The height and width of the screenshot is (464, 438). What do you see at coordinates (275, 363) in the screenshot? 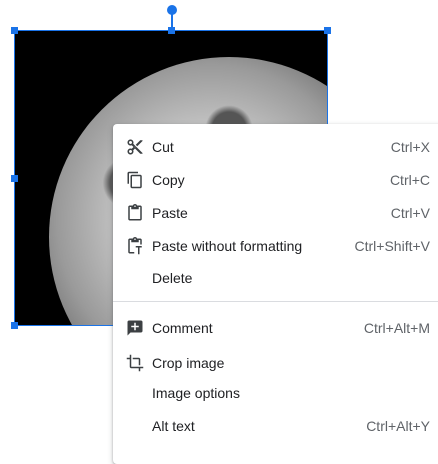
I see `menu-item-crop-image: Crop image` at bounding box center [275, 363].